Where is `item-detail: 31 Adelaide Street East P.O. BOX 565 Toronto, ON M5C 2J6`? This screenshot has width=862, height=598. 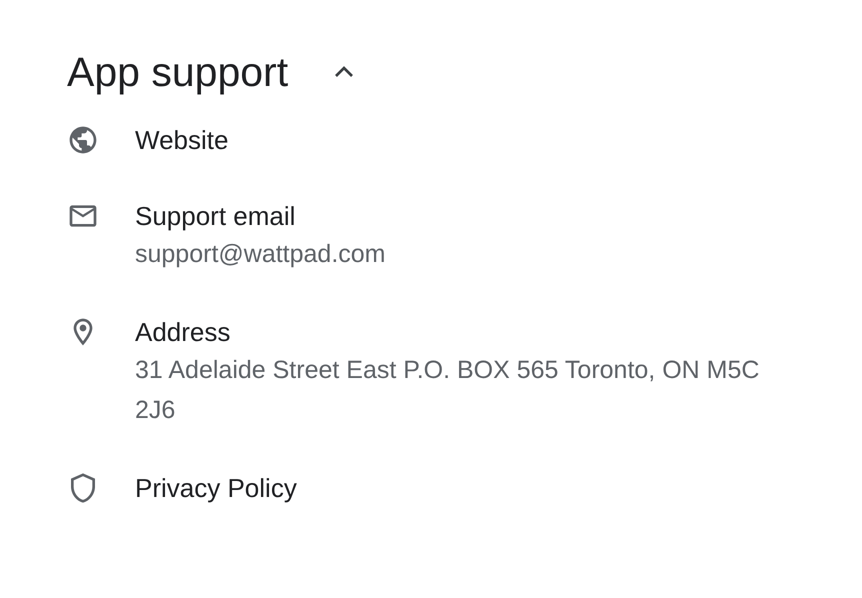
item-detail: 31 Adelaide Street East P.O. BOX 565 Toronto, ON M5C 2J6 is located at coordinates (447, 390).